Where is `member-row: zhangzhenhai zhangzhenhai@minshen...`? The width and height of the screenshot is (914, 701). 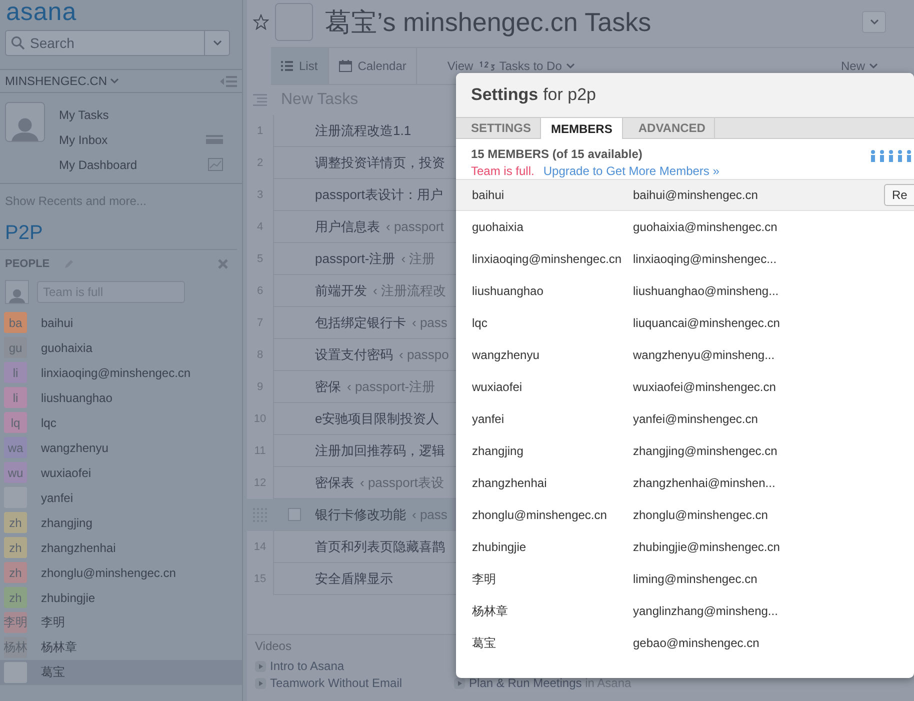
member-row: zhangzhenhai zhangzhenhai@minshen... is located at coordinates (685, 483).